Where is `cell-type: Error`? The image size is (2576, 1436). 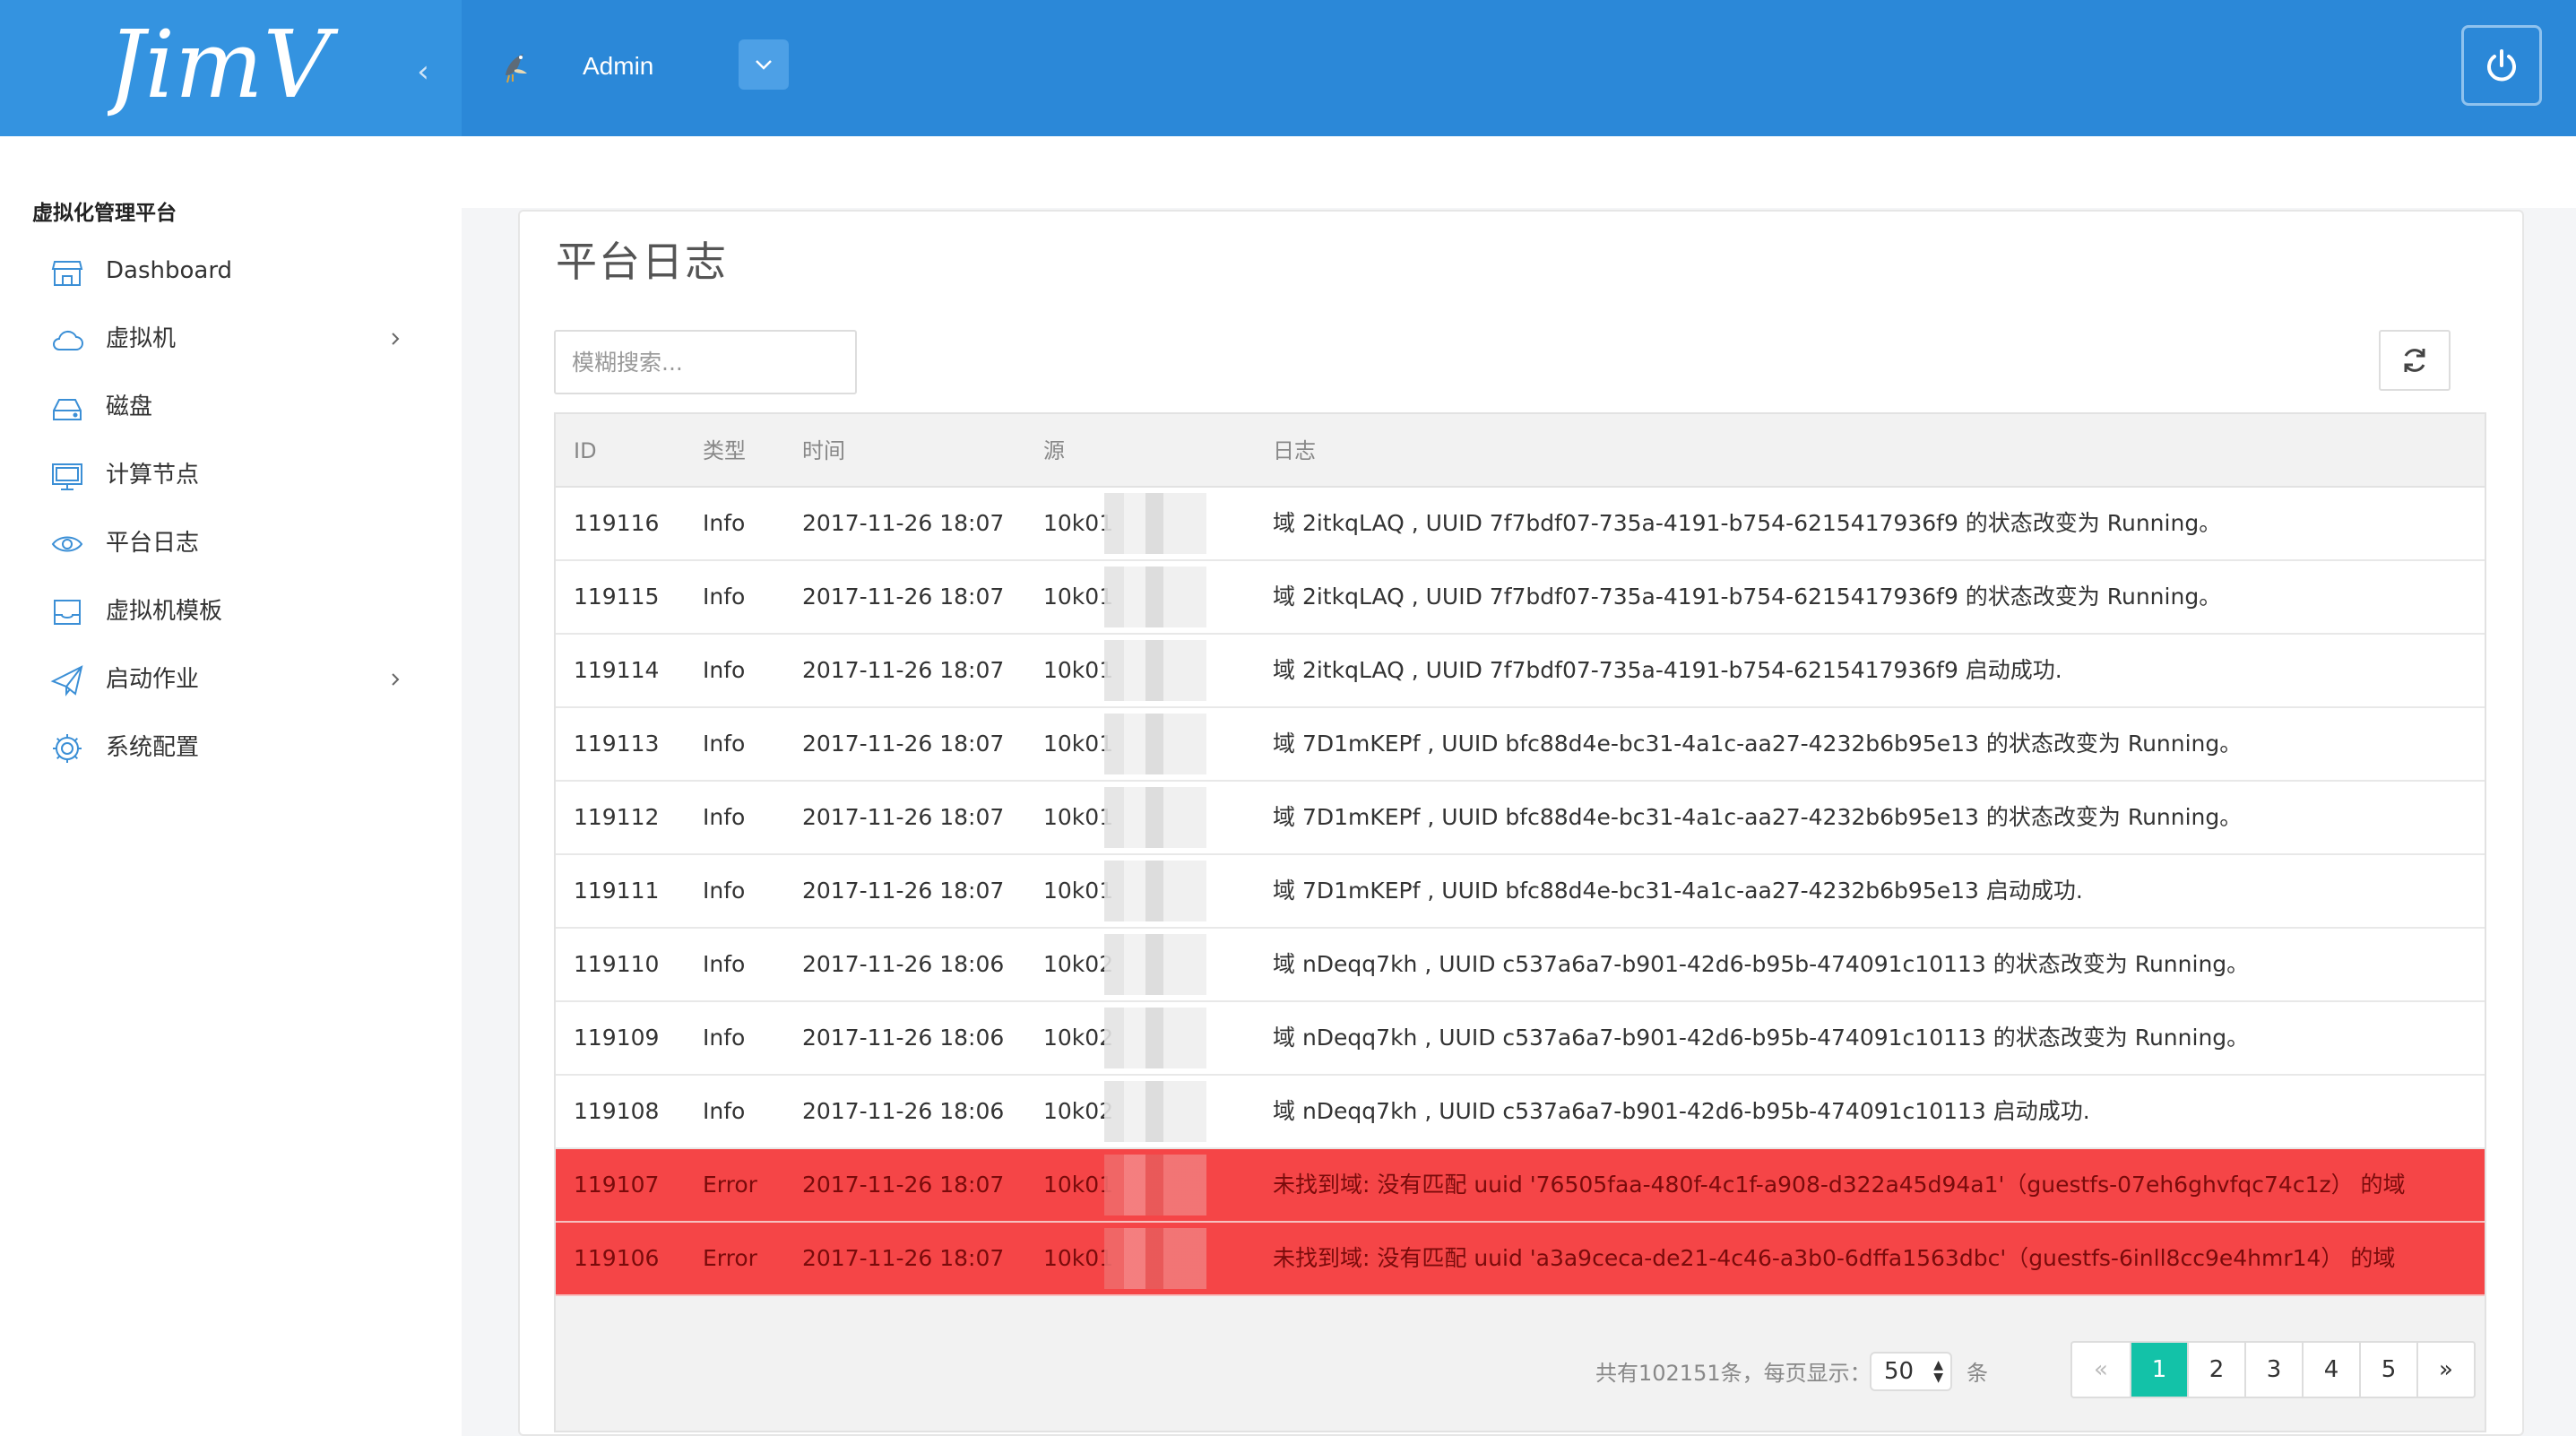 cell-type: Error is located at coordinates (730, 1258).